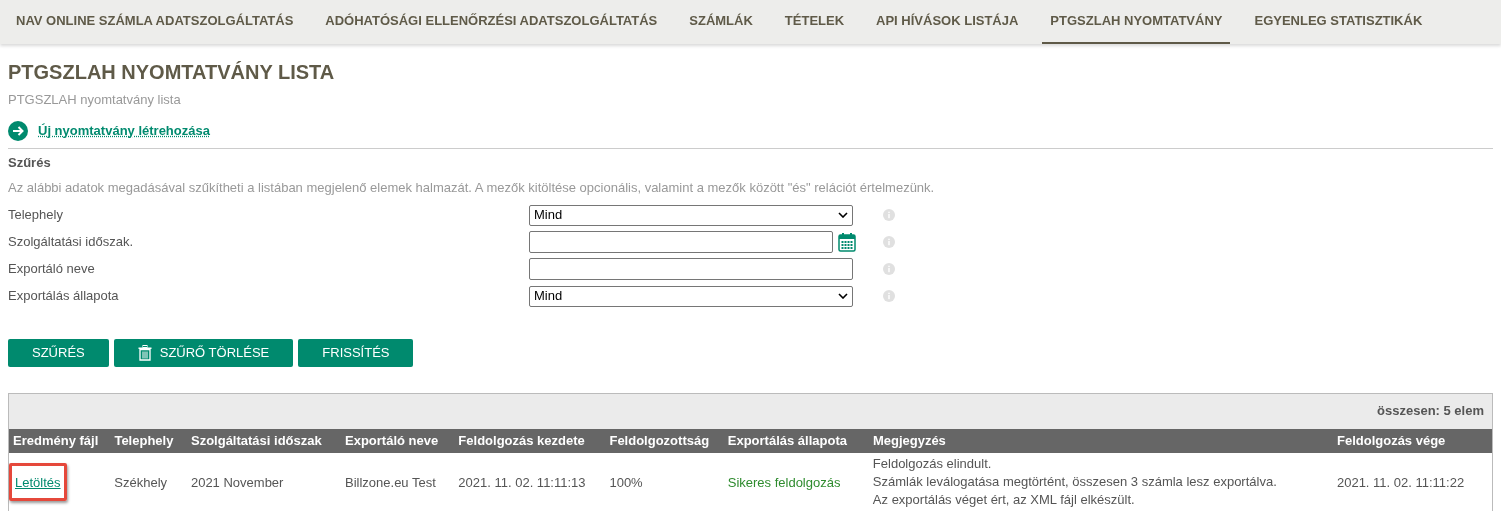  Describe the element at coordinates (124, 130) in the screenshot. I see `create-link: Új nyomtatvány létrehozása` at that location.